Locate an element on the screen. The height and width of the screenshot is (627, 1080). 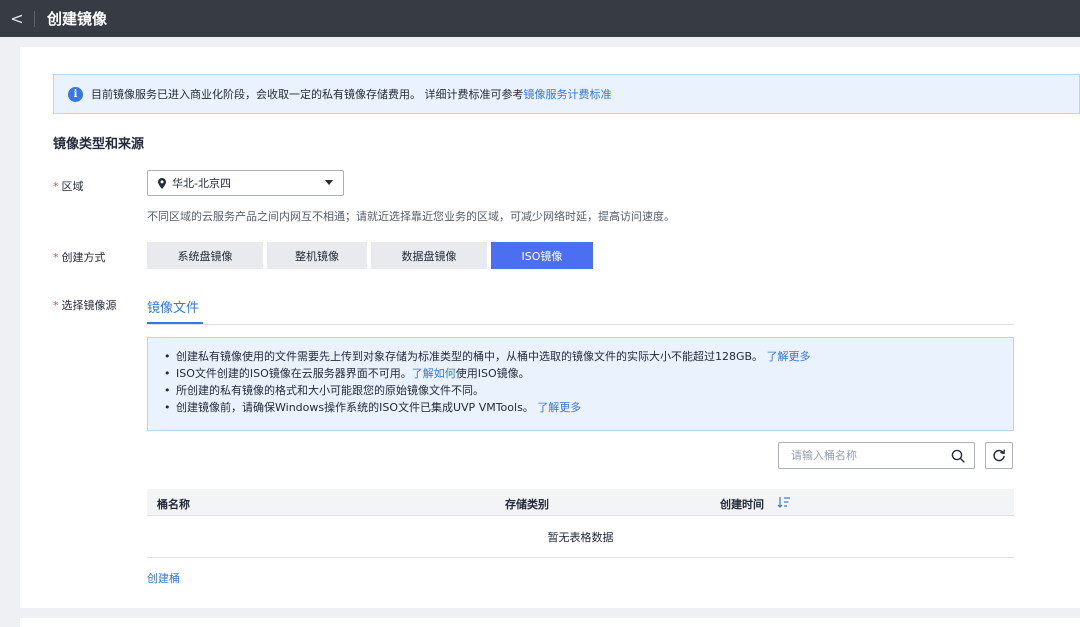
region-label: * 区域 is located at coordinates (68, 186).